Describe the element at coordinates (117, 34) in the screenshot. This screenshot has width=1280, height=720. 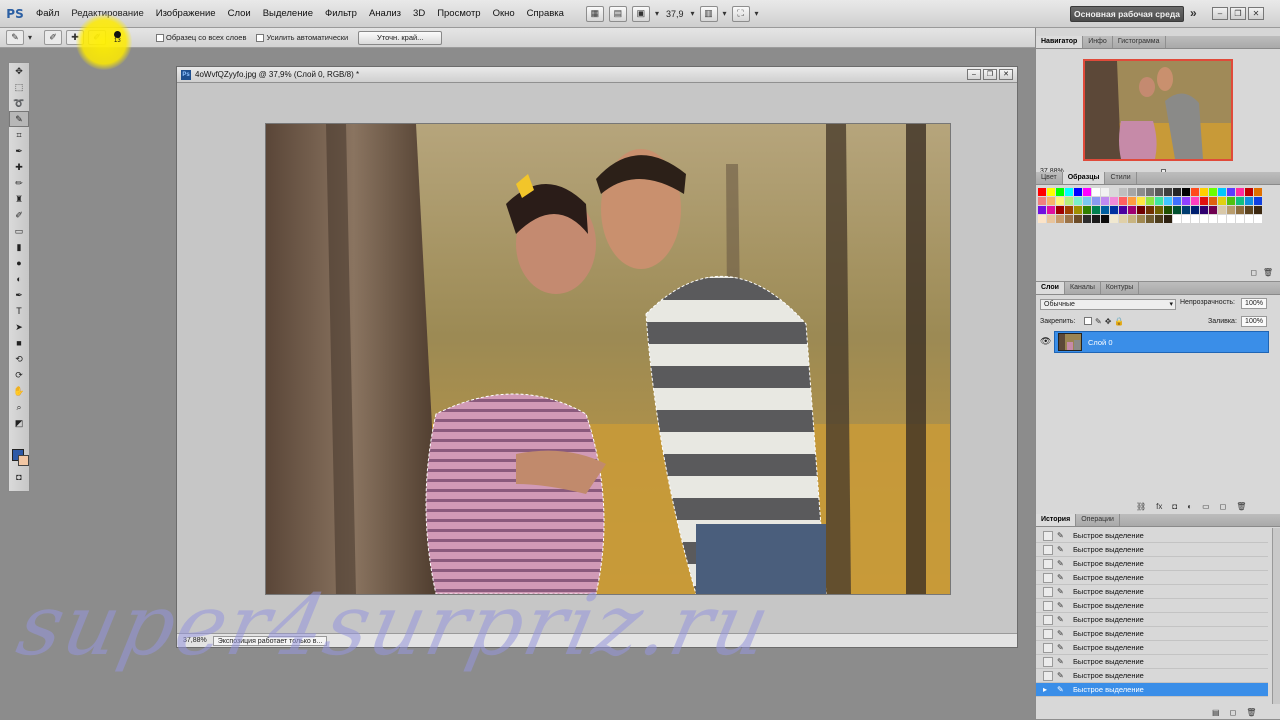
I see `brush-picker-icon` at that location.